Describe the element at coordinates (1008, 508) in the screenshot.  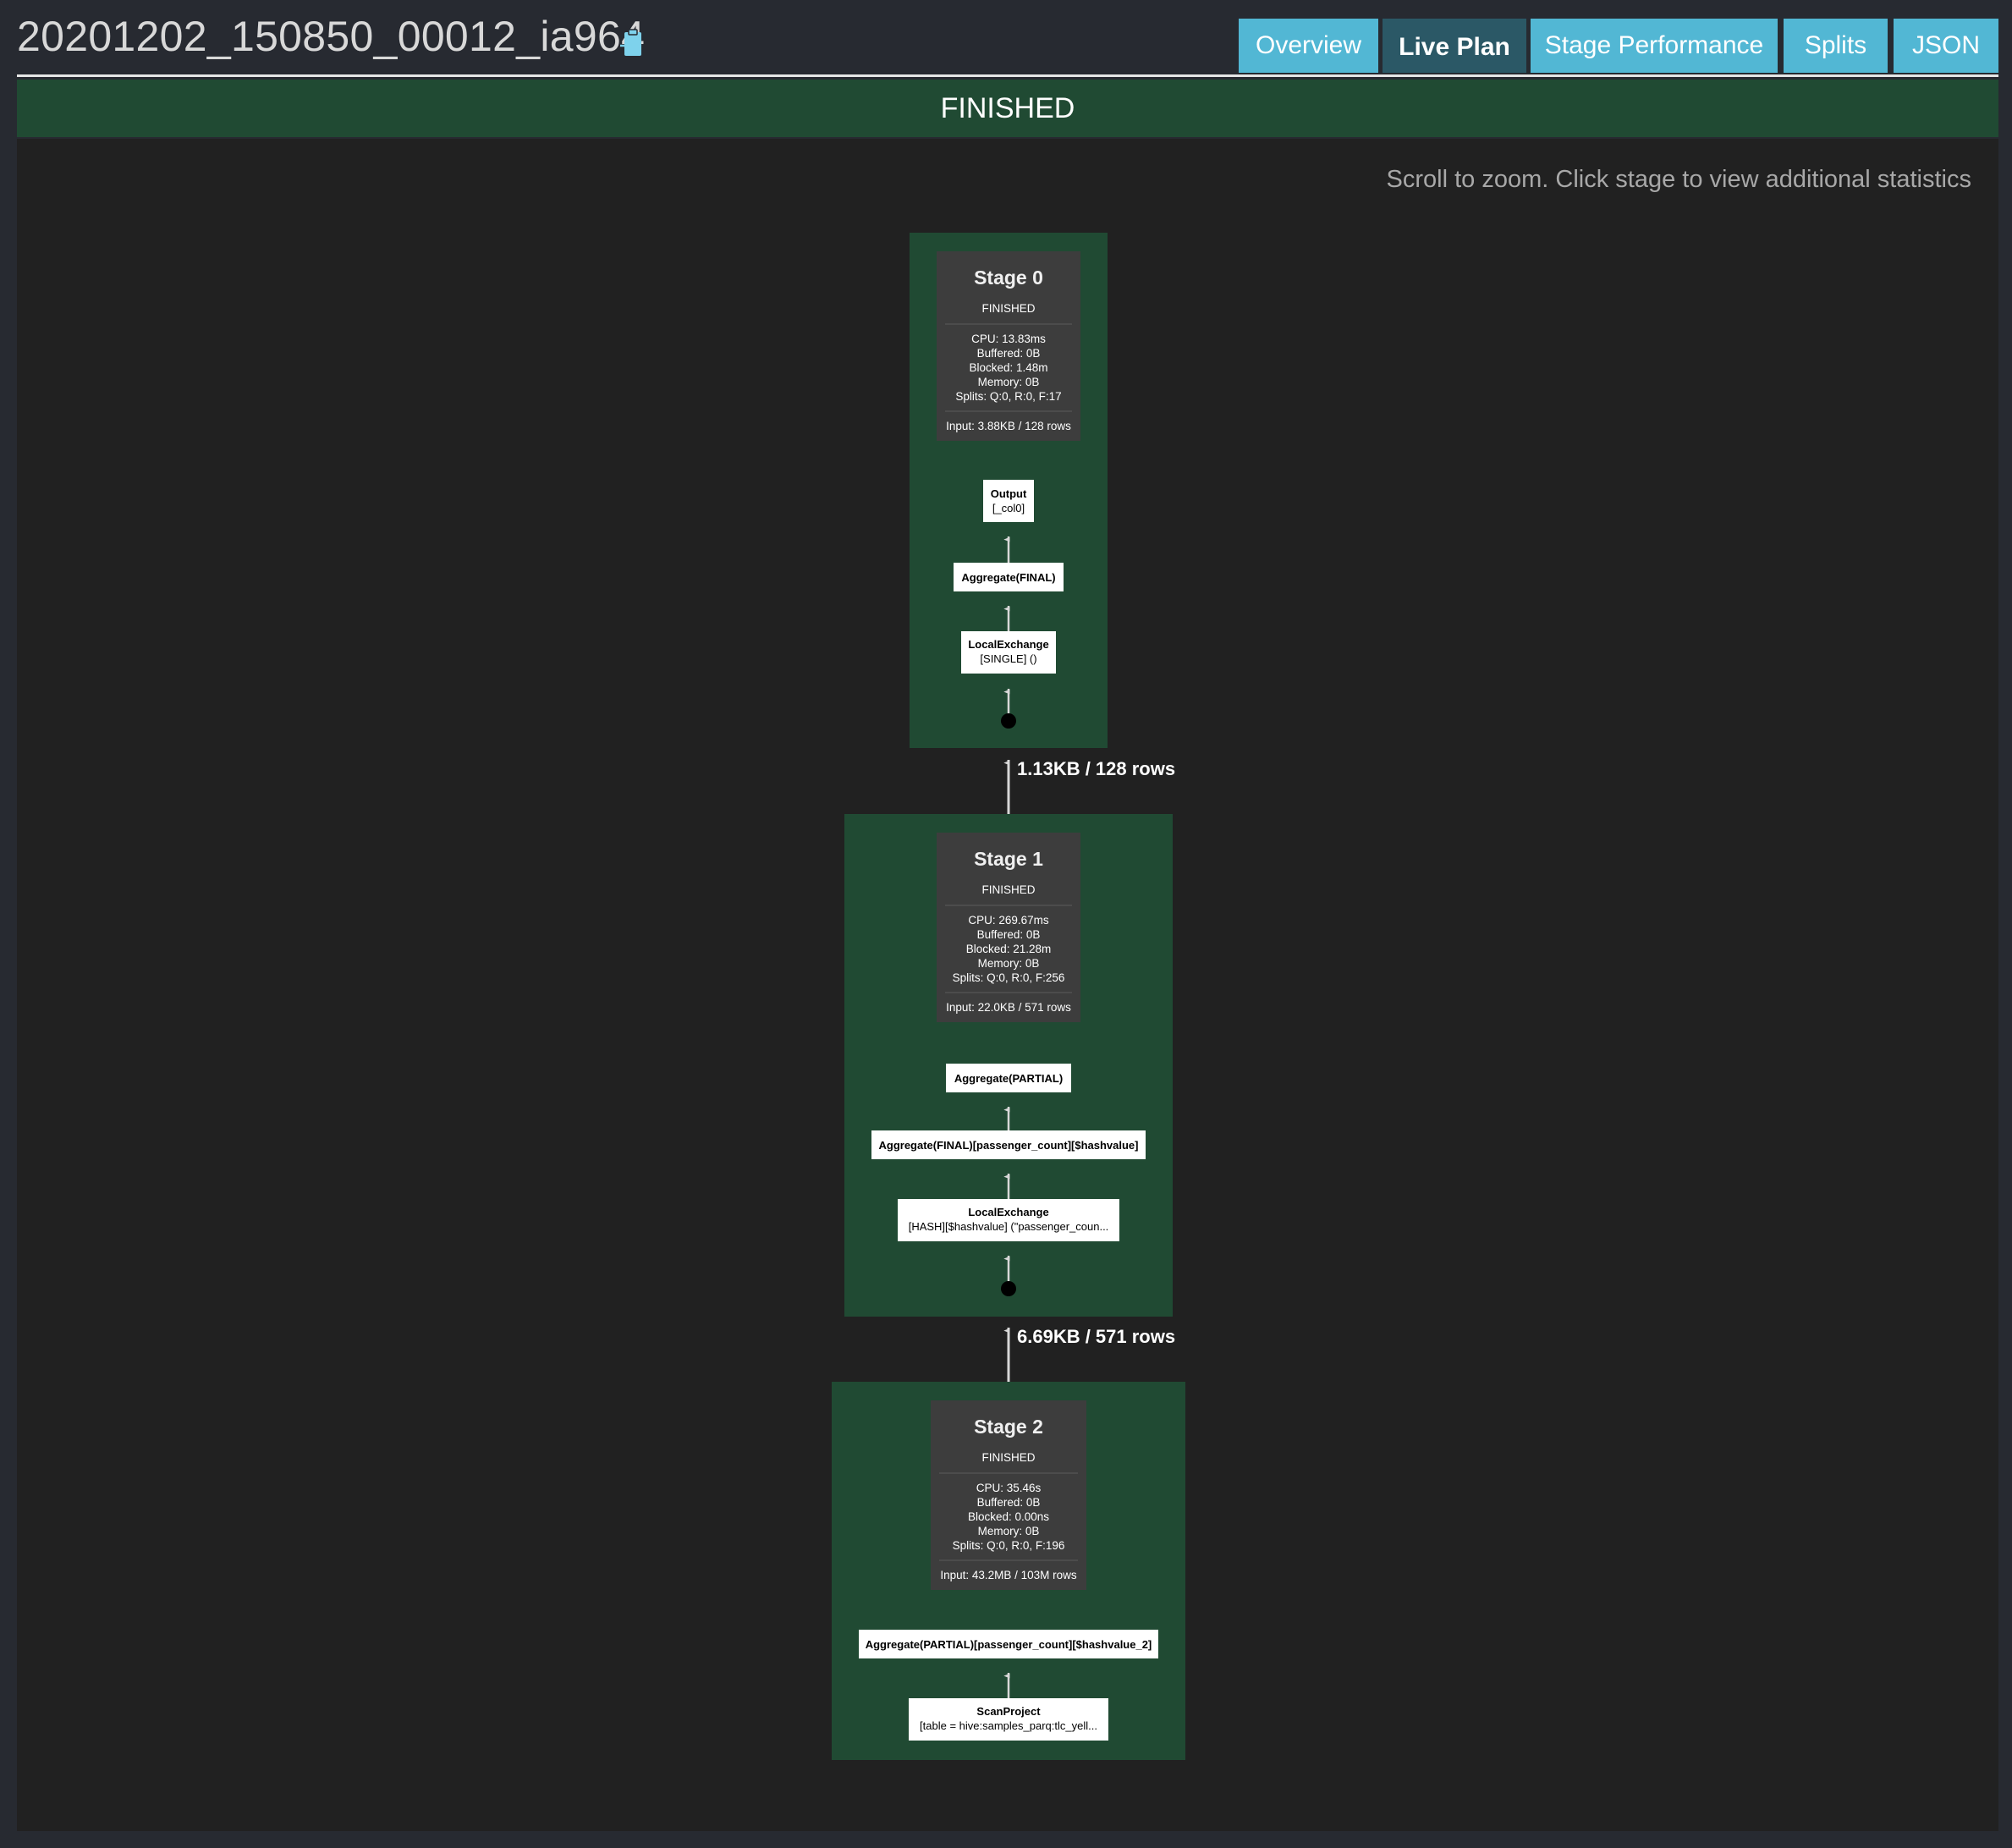
I see `operator-output-detail: [_col0]` at that location.